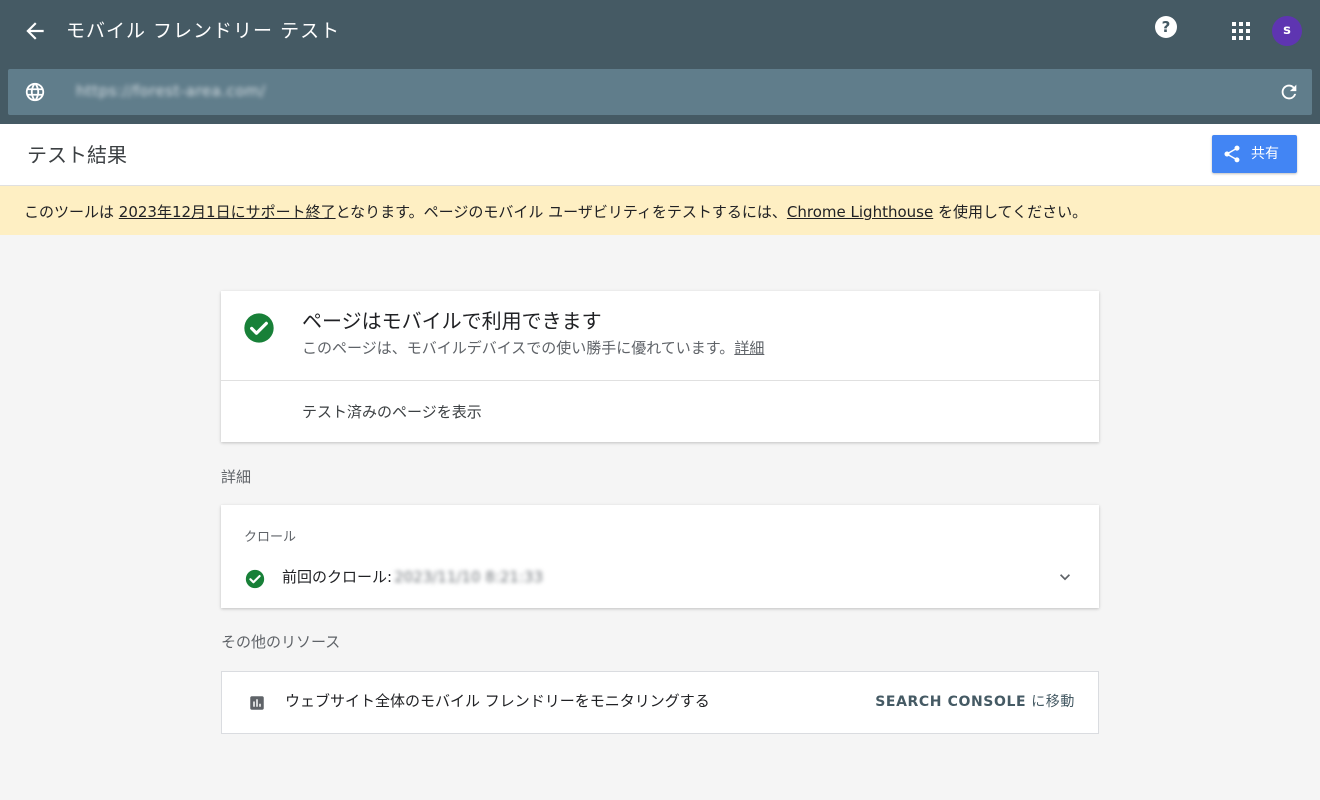 Image resolution: width=1320 pixels, height=800 pixels. Describe the element at coordinates (660, 380) in the screenshot. I see `divider` at that location.